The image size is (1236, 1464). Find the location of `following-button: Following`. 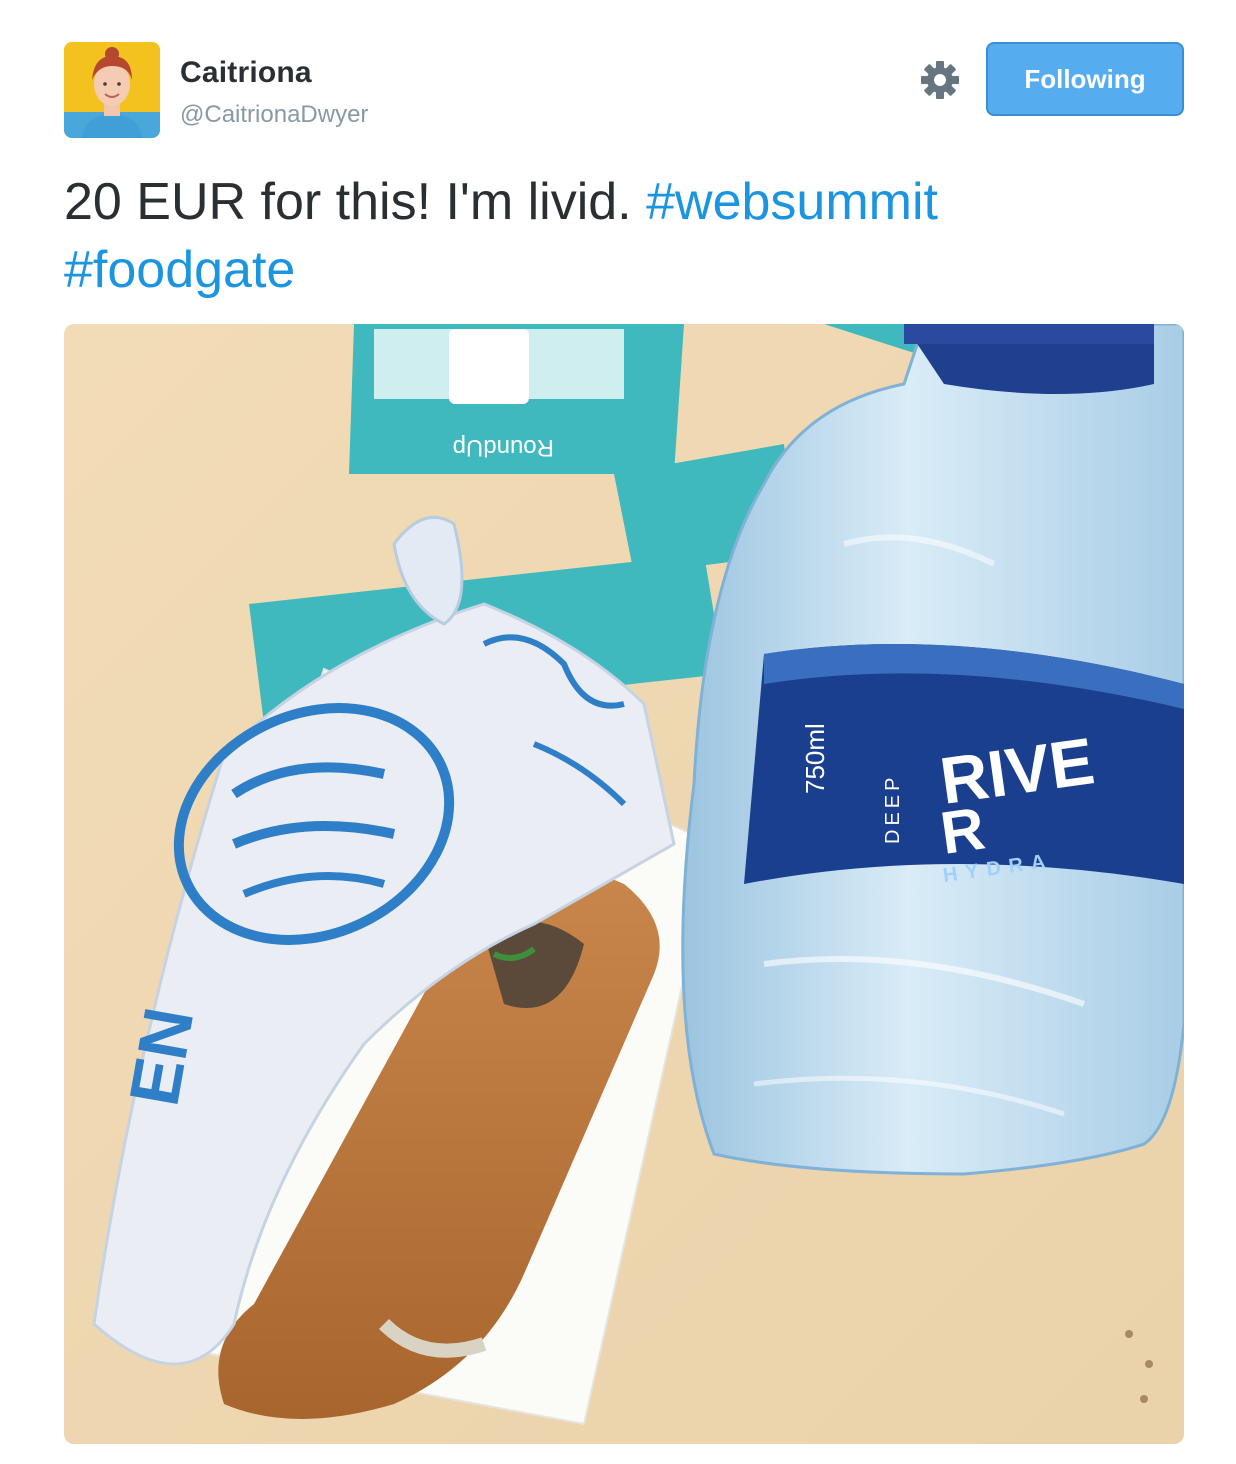

following-button: Following is located at coordinates (1085, 79).